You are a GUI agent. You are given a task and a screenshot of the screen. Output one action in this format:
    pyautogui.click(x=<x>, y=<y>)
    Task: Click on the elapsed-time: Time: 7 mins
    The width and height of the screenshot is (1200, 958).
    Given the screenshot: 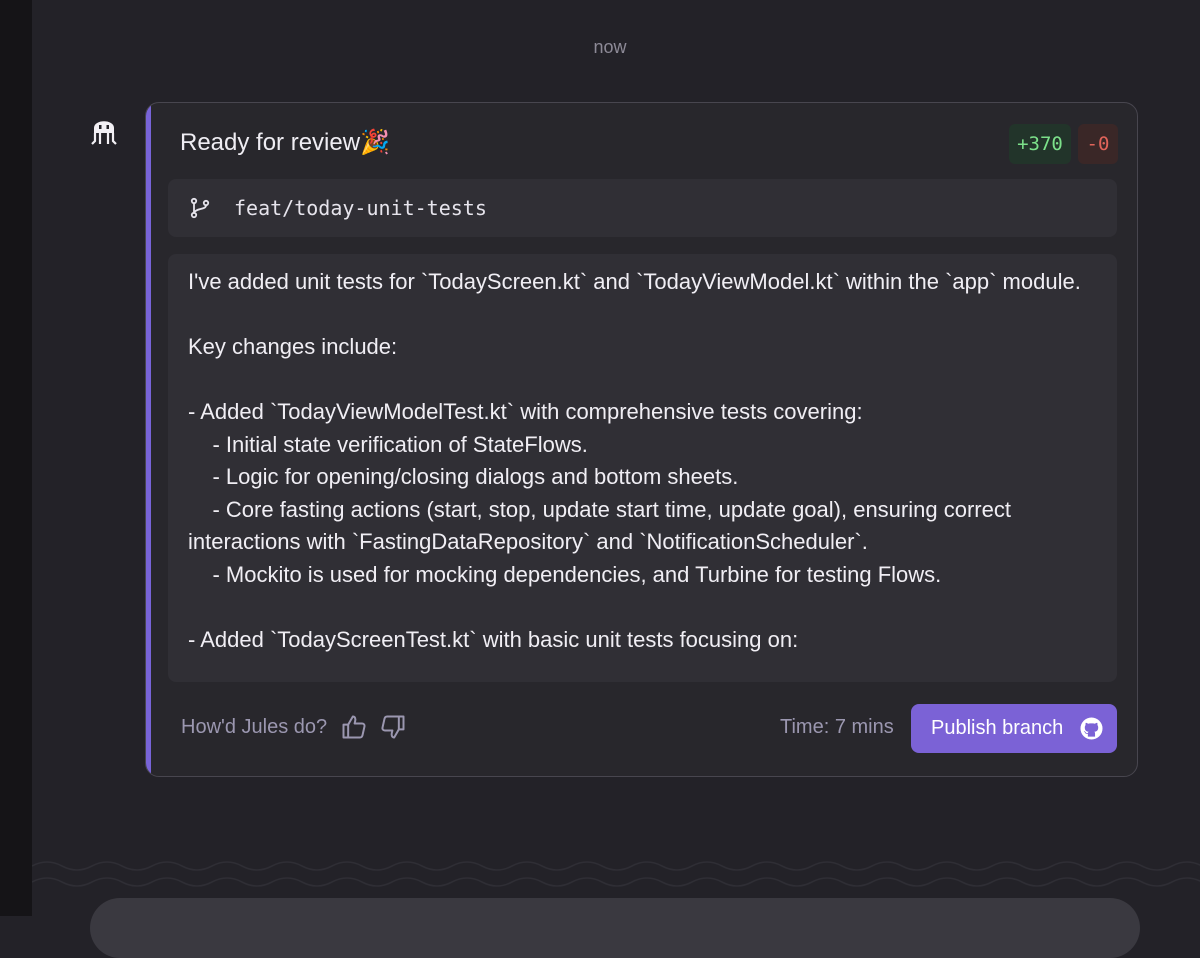 What is the action you would take?
    pyautogui.click(x=837, y=727)
    